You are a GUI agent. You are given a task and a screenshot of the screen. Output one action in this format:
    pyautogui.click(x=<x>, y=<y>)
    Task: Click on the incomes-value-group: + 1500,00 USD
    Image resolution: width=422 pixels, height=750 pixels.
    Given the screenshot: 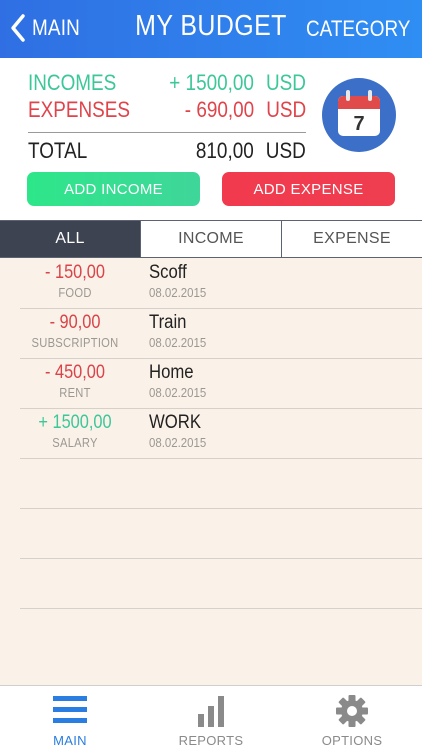 What is the action you would take?
    pyautogui.click(x=237, y=83)
    